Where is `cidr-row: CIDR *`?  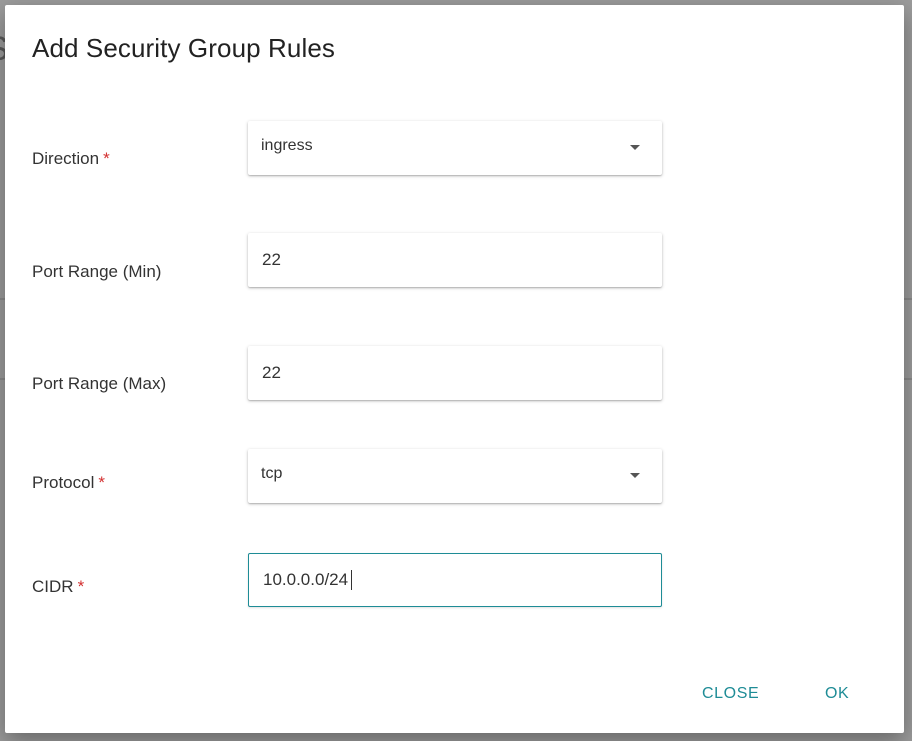
cidr-row: CIDR * is located at coordinates (454, 581).